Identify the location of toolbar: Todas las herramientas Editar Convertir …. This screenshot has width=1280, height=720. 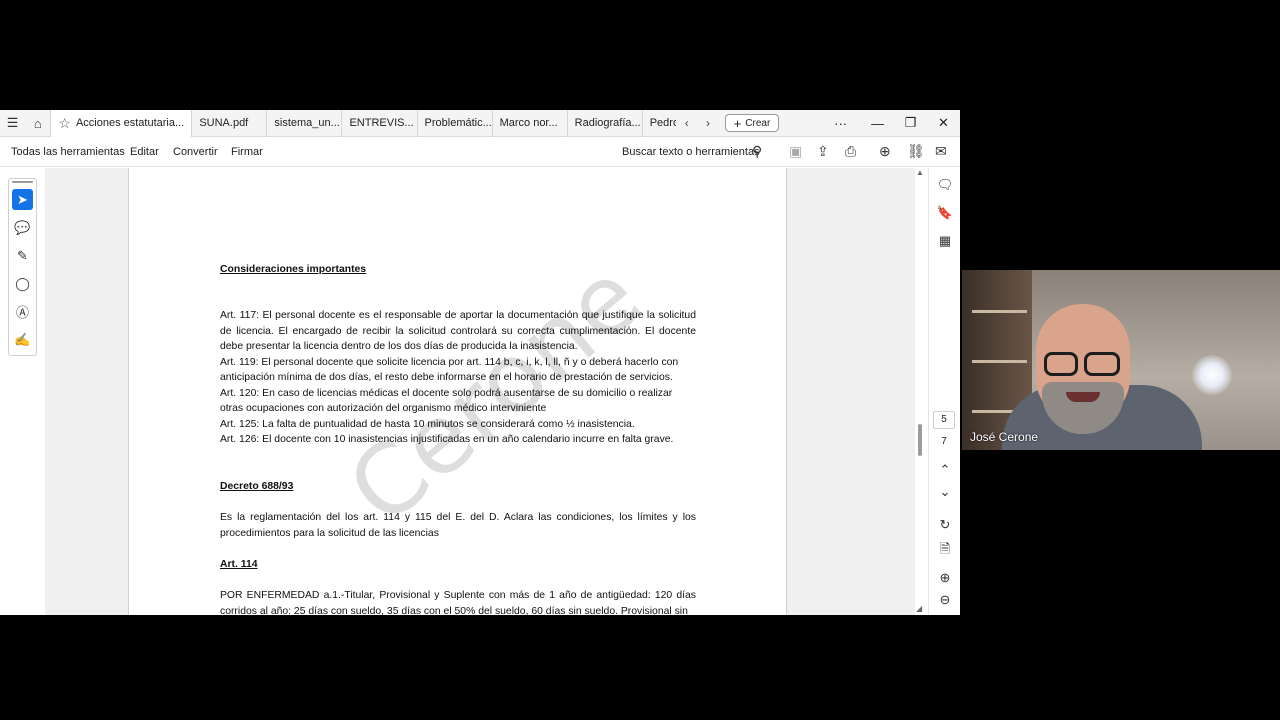
(480, 152).